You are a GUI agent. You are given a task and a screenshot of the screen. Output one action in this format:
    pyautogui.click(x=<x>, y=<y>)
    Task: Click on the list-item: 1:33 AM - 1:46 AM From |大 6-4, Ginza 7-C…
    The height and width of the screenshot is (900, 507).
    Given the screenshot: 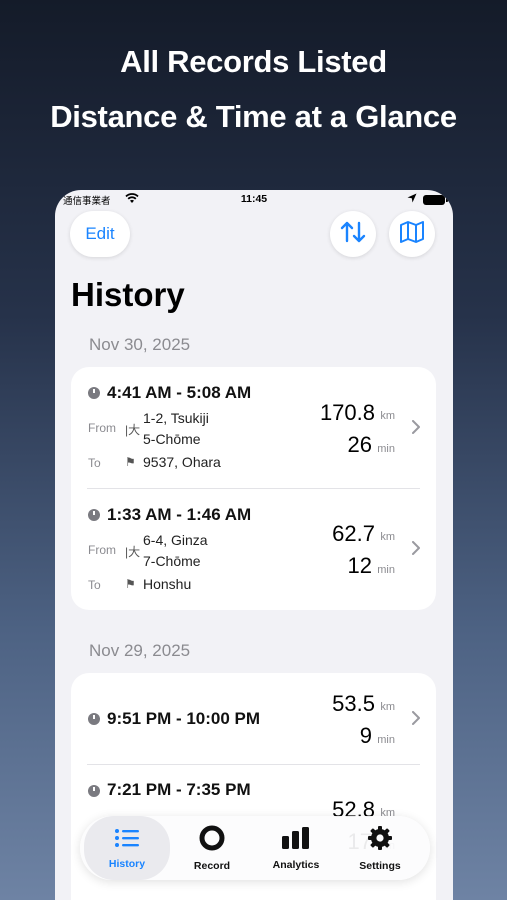 What is the action you would take?
    pyautogui.click(x=253, y=549)
    